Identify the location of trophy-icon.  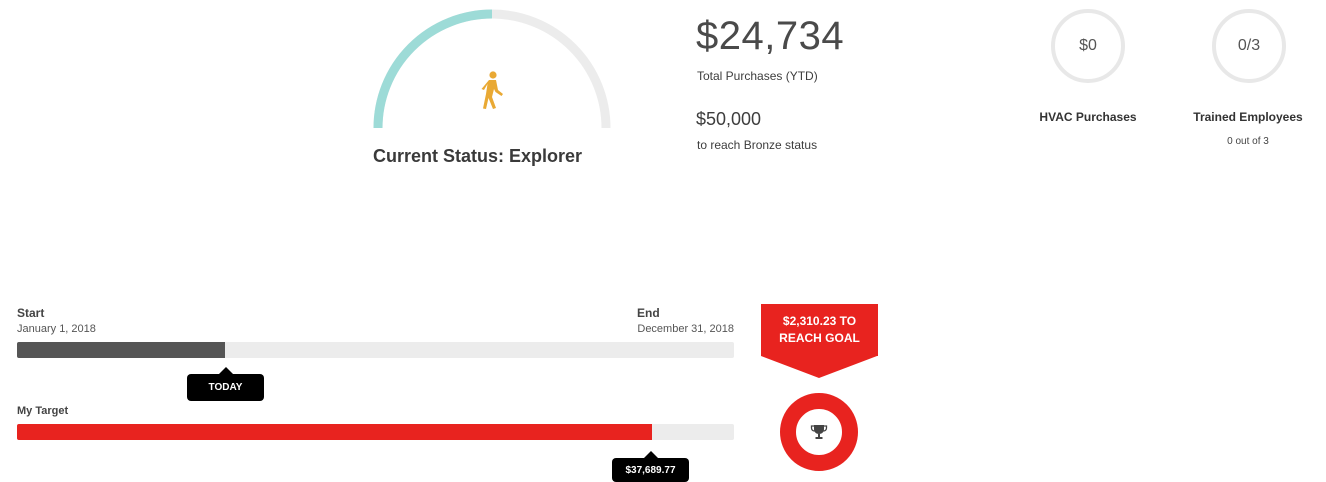
(819, 432).